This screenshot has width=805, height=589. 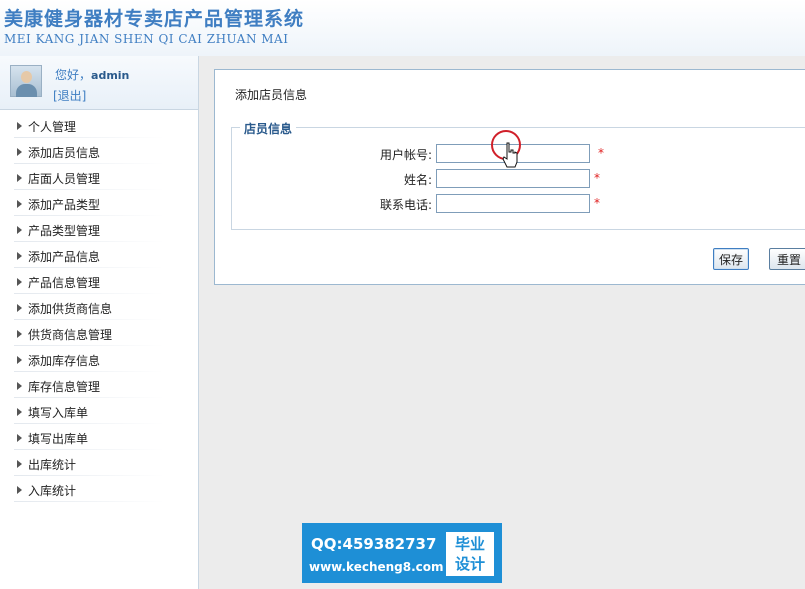 What do you see at coordinates (99, 412) in the screenshot?
I see `sidebar-item: 填写入库单` at bounding box center [99, 412].